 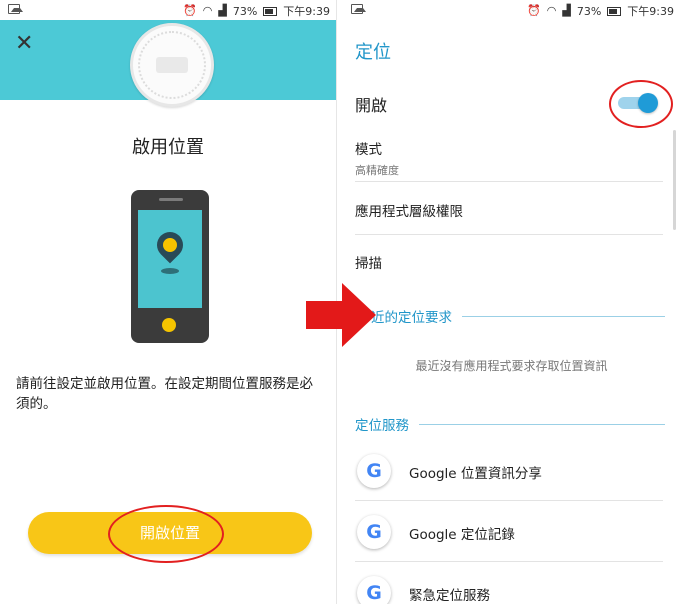 What do you see at coordinates (172, 65) in the screenshot?
I see `router-device-image` at bounding box center [172, 65].